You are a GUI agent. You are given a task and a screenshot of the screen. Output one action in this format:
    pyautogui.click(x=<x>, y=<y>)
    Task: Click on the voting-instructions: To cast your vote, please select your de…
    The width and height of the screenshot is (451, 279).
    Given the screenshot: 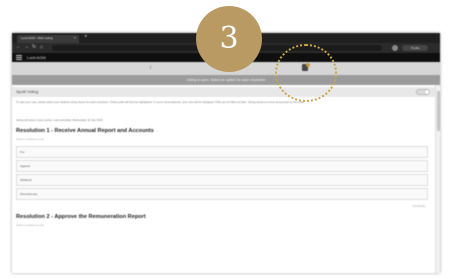 What is the action you would take?
    pyautogui.click(x=160, y=102)
    